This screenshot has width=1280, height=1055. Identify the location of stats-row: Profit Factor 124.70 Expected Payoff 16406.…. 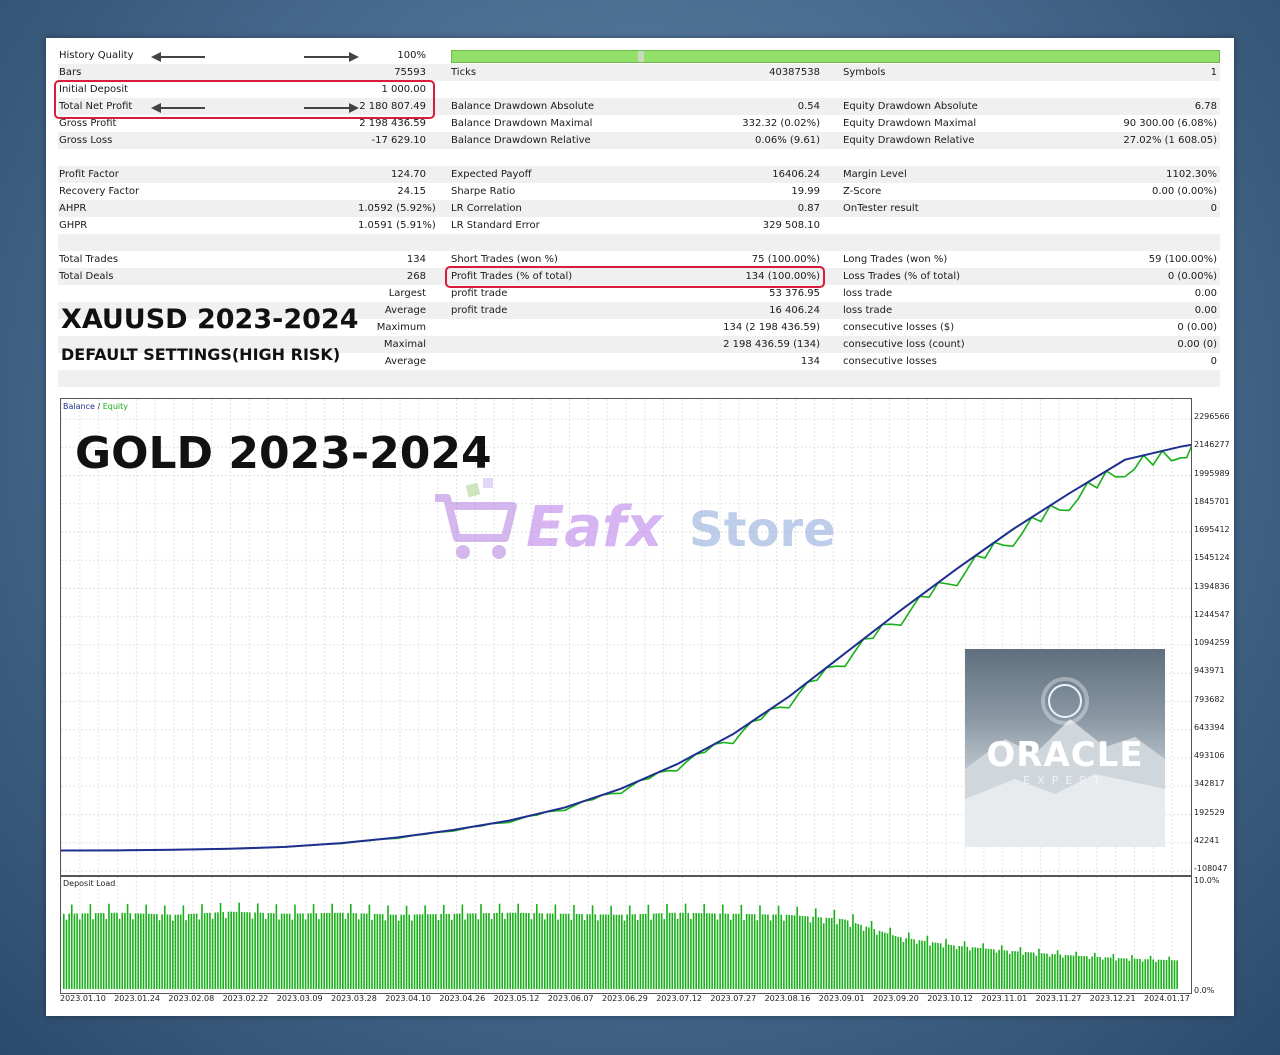
(639, 174).